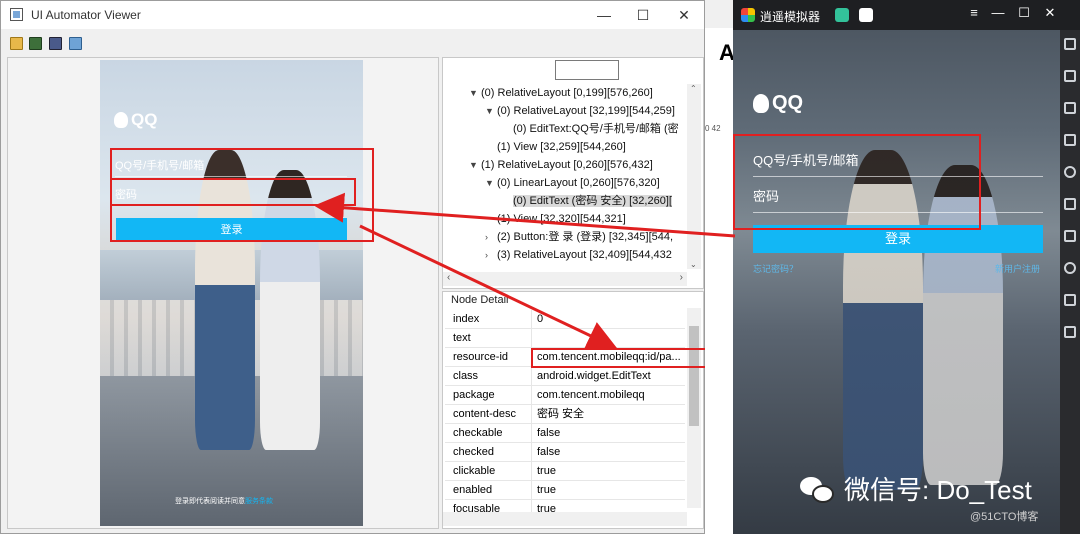 This screenshot has height=534, width=1080. I want to click on volume-down-icon, so click(1070, 236).